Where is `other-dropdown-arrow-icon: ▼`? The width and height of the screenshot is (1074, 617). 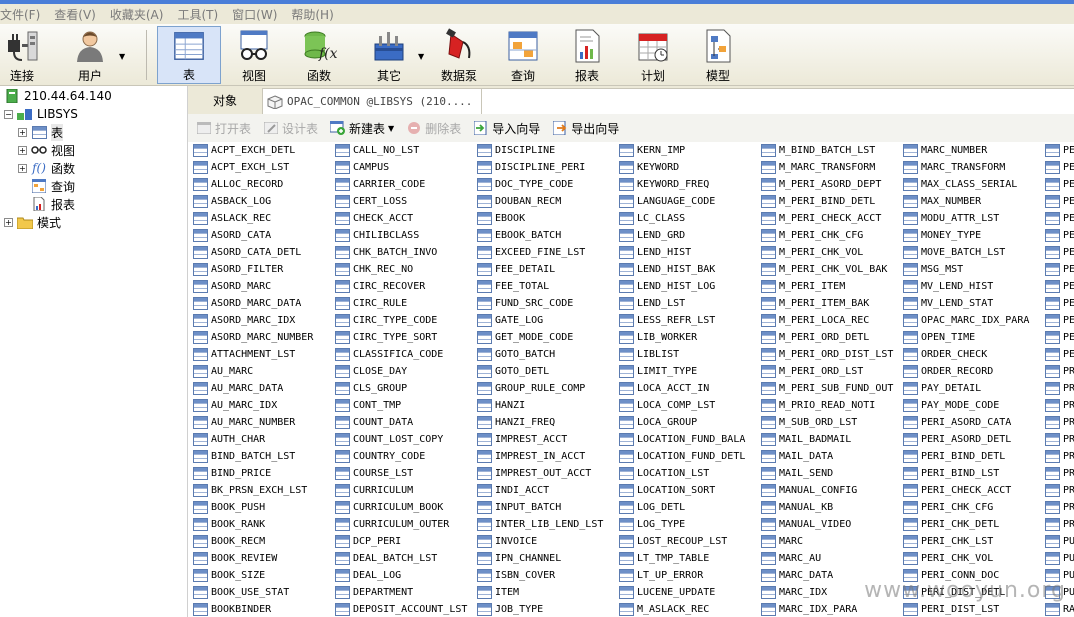
other-dropdown-arrow-icon: ▼ is located at coordinates (421, 56).